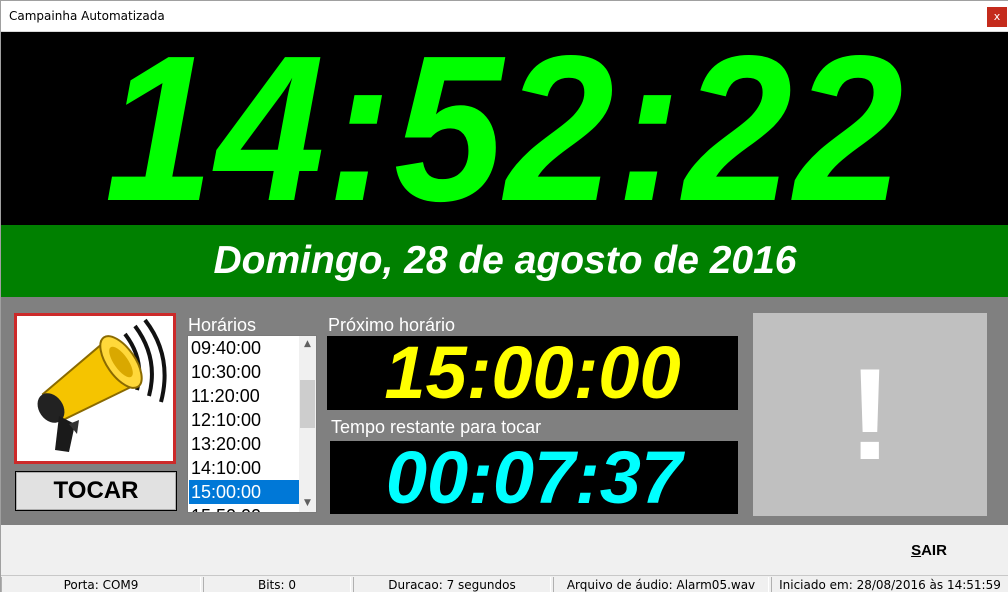 This screenshot has height=592, width=1008. Describe the element at coordinates (997, 17) in the screenshot. I see `close-button: x` at that location.